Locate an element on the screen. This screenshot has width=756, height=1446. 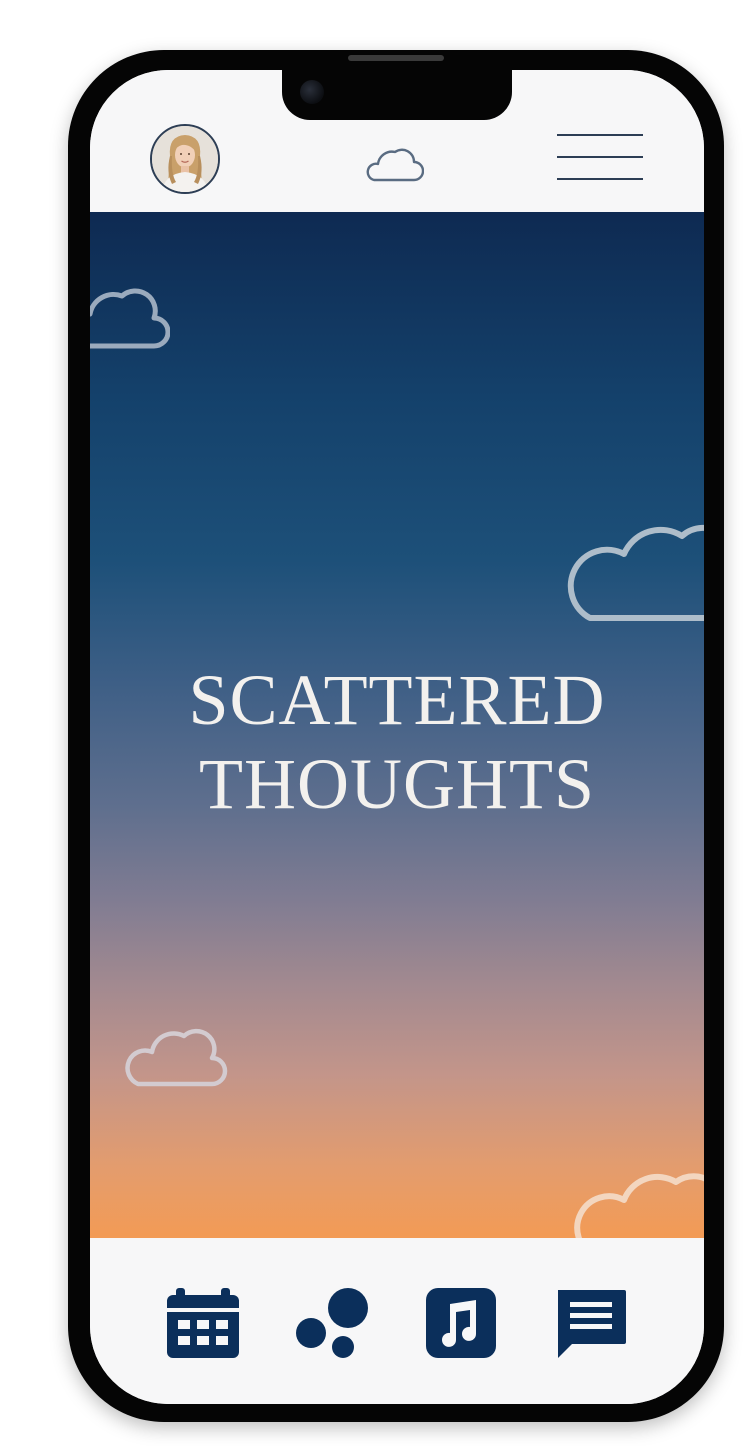
calendar-icon is located at coordinates (203, 1323).